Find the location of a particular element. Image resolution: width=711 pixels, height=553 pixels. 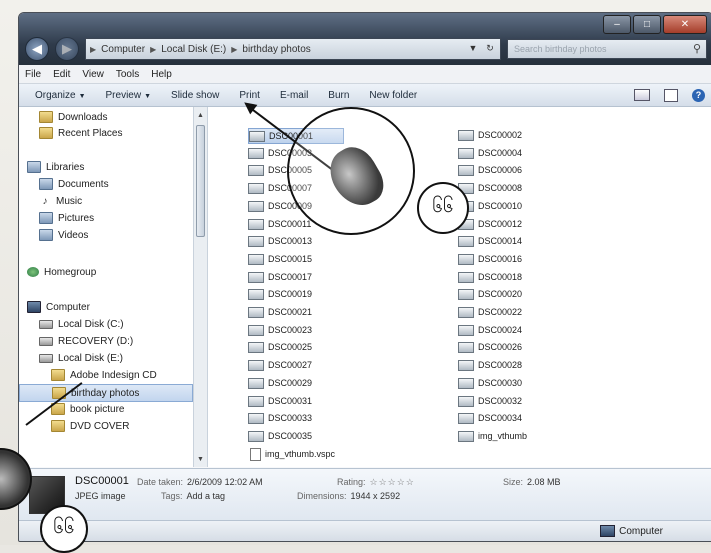

file-item: DSC00035 is located at coordinates (280, 436).